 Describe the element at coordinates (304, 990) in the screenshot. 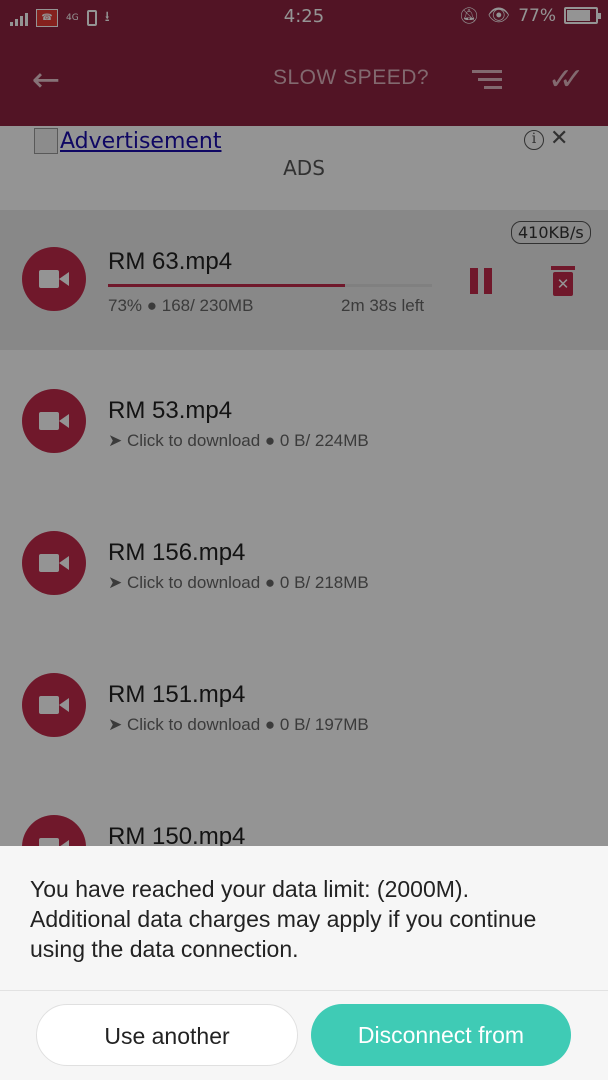

I see `divider` at that location.